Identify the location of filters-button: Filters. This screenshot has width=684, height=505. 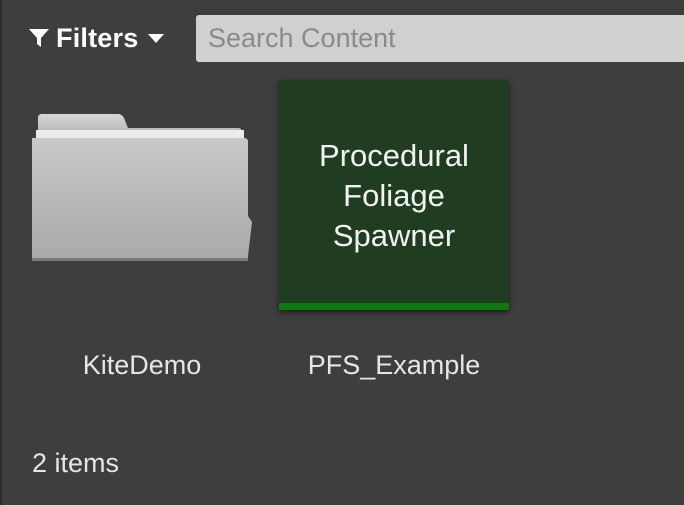
(97, 38).